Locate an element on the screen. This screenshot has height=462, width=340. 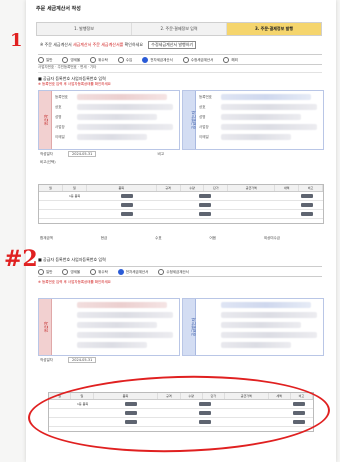
sub-option: 주민등록번호 is located at coordinates (66, 67).